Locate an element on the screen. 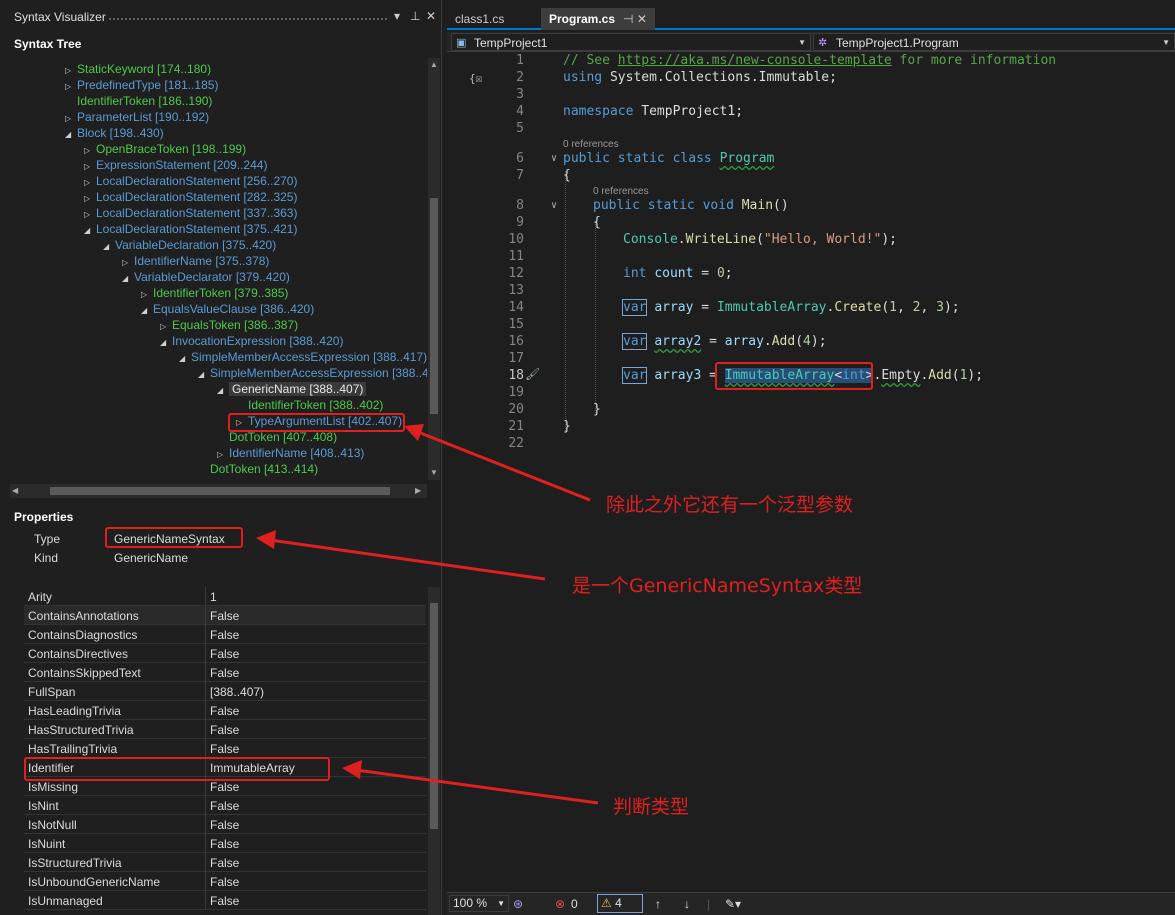  property-value: 1 is located at coordinates (213, 597).